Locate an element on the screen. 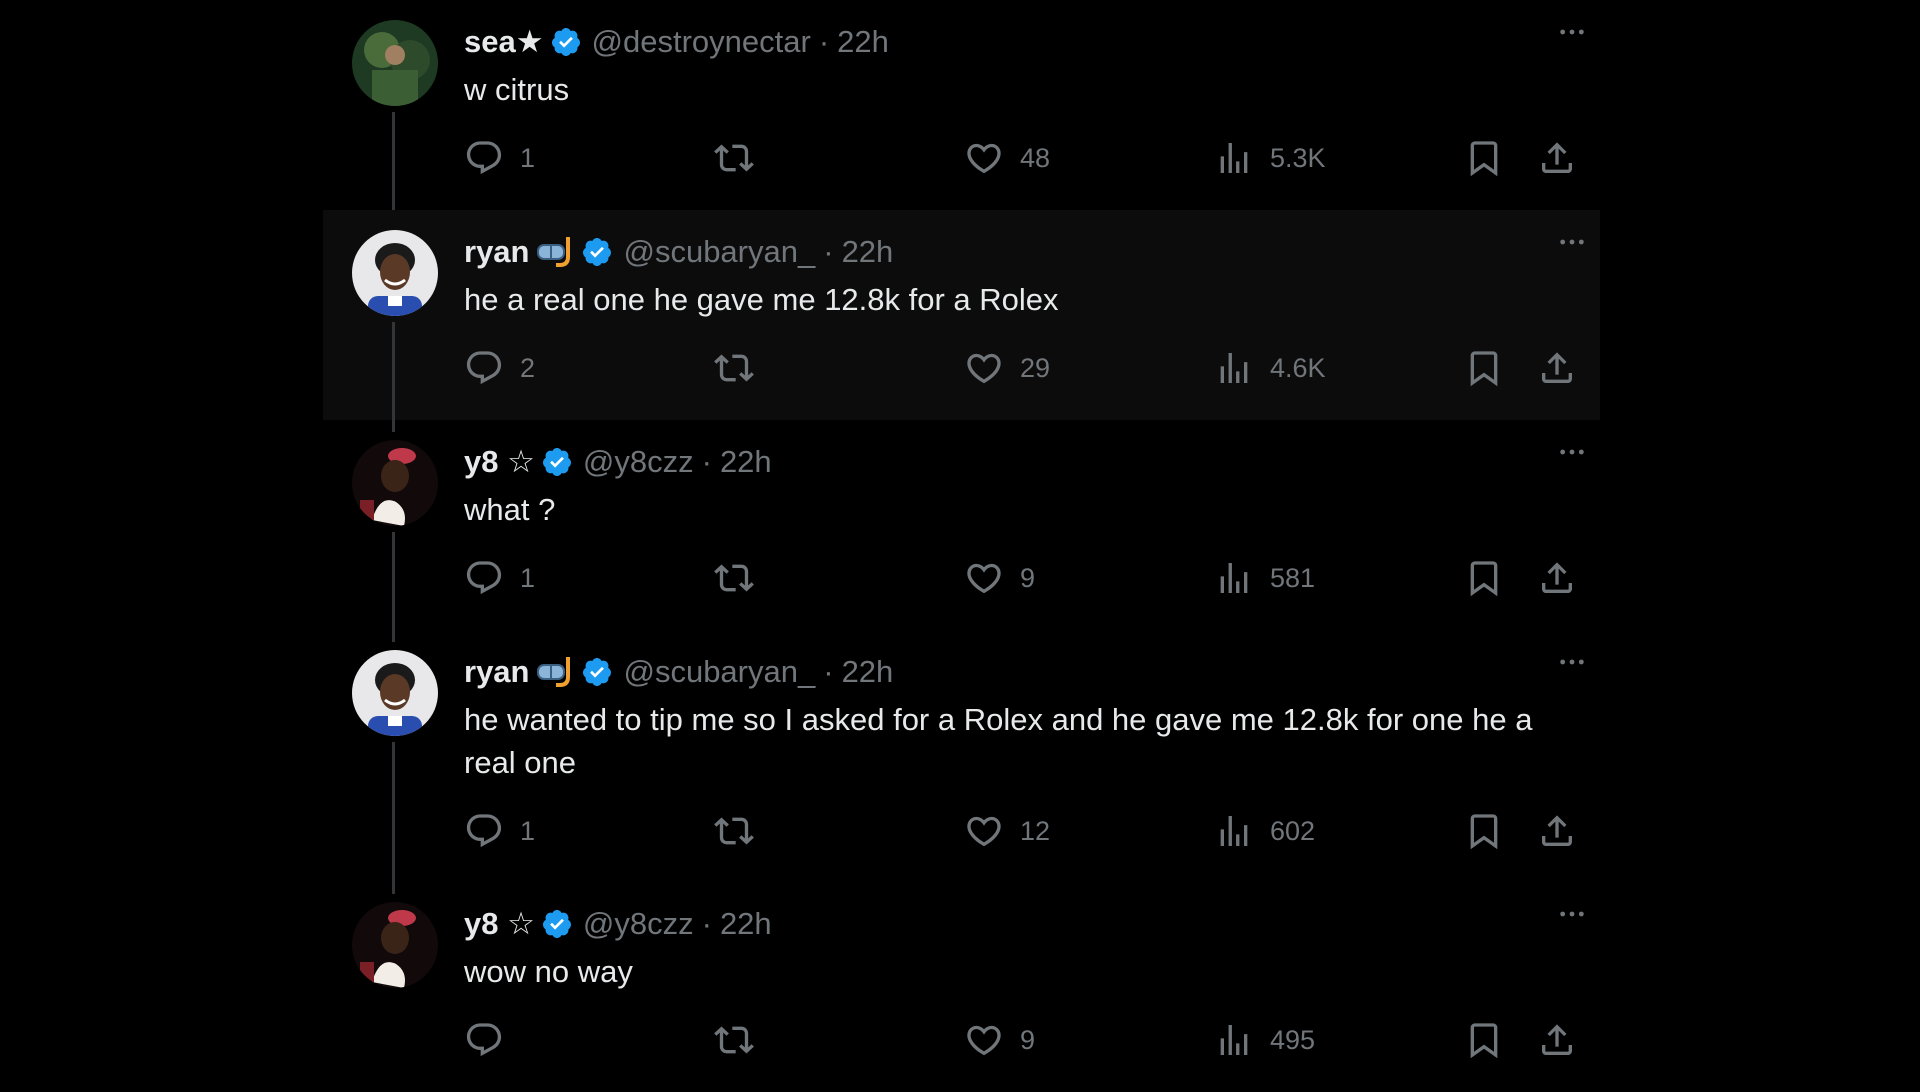  reply-button is located at coordinates (492, 1040).